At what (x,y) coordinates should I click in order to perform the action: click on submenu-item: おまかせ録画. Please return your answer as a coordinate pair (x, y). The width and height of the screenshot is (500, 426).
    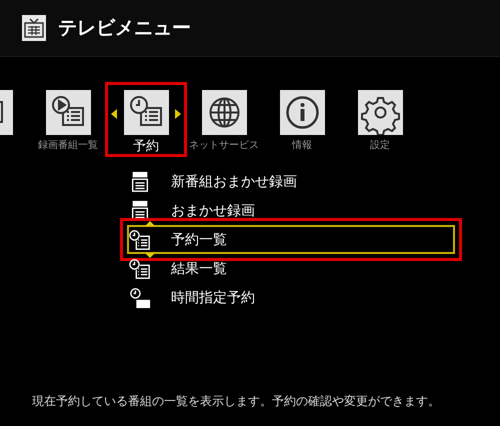
    Looking at the image, I should click on (291, 210).